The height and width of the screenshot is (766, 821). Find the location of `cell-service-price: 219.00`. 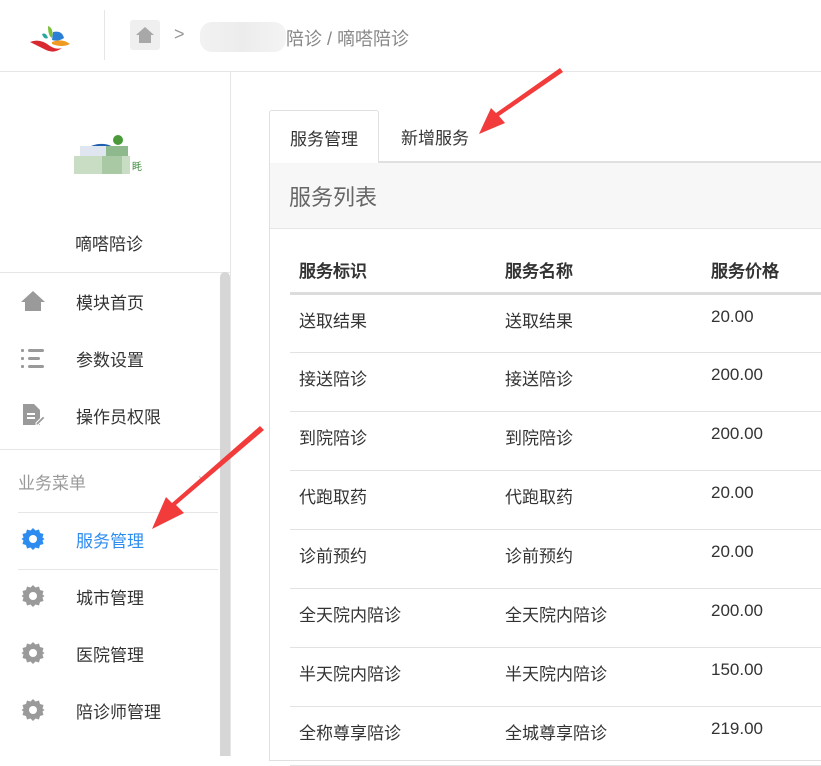

cell-service-price: 219.00 is located at coordinates (761, 736).